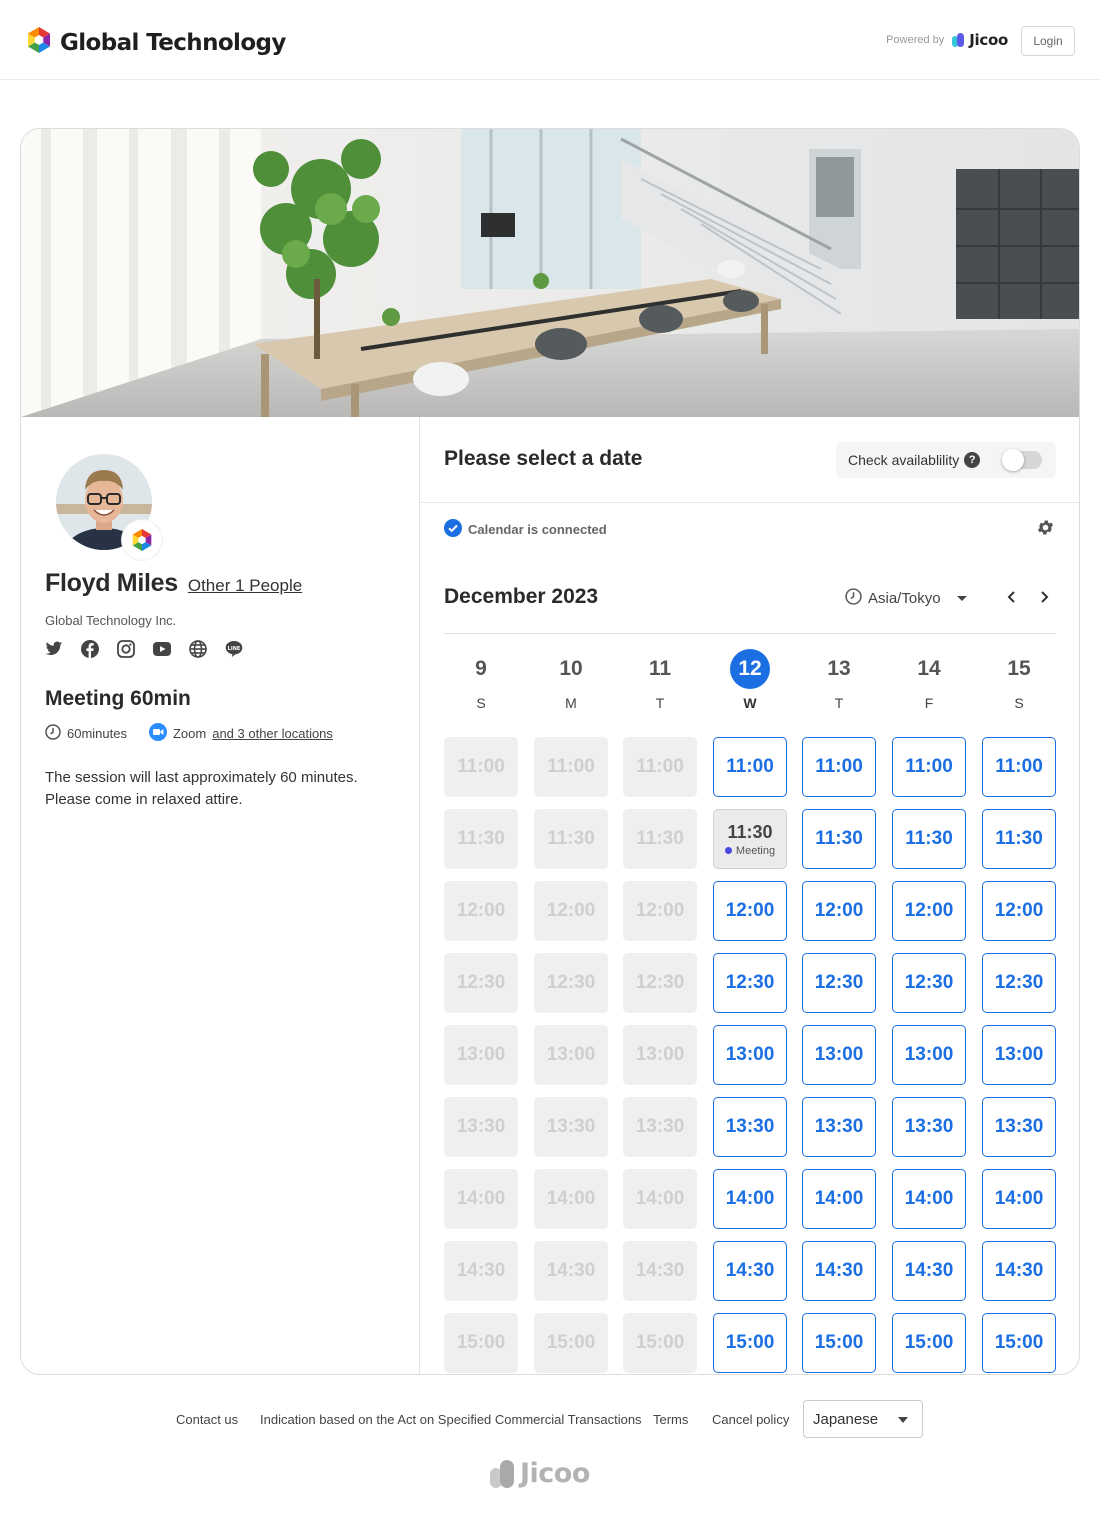  Describe the element at coordinates (162, 649) in the screenshot. I see `youtube-icon` at that location.